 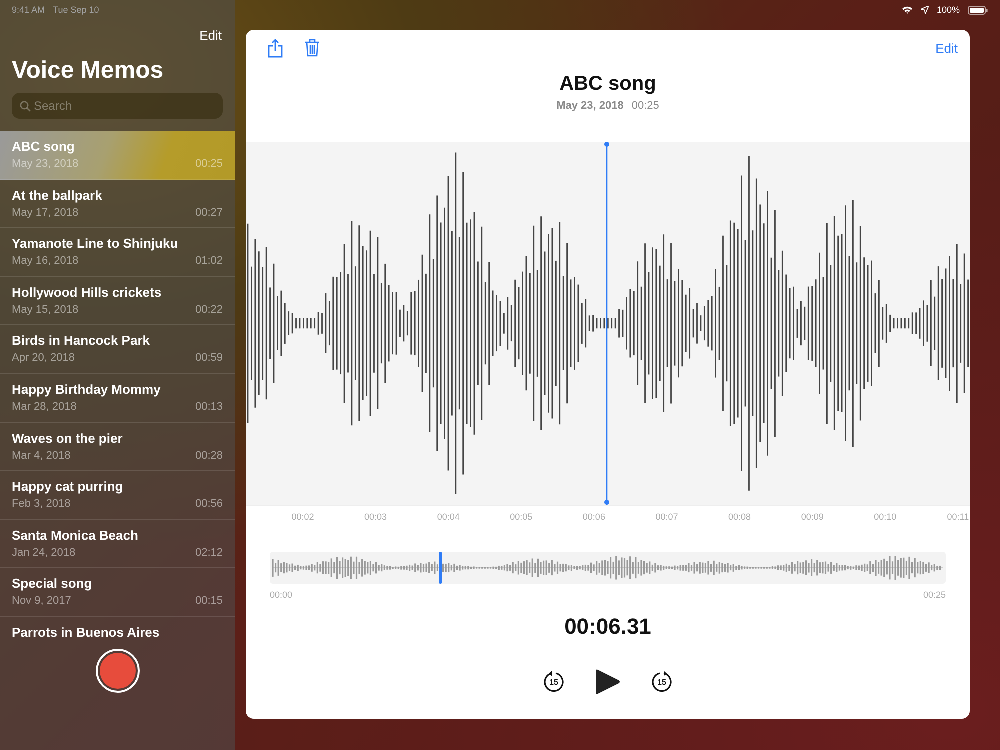 I want to click on time-tick-label: 00:07, so click(x=667, y=517).